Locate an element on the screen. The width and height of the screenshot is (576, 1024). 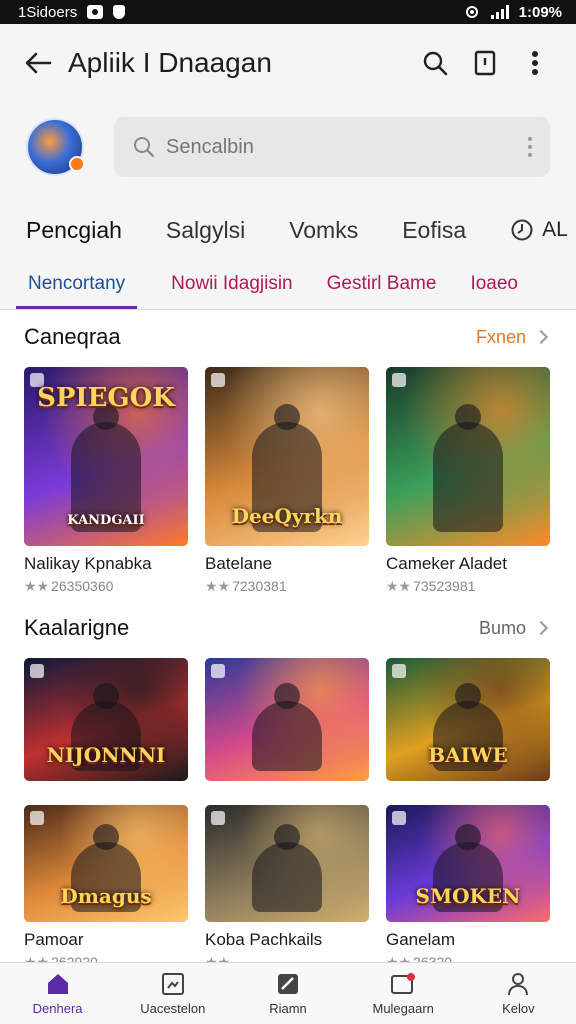
search-input is located at coordinates (347, 147).